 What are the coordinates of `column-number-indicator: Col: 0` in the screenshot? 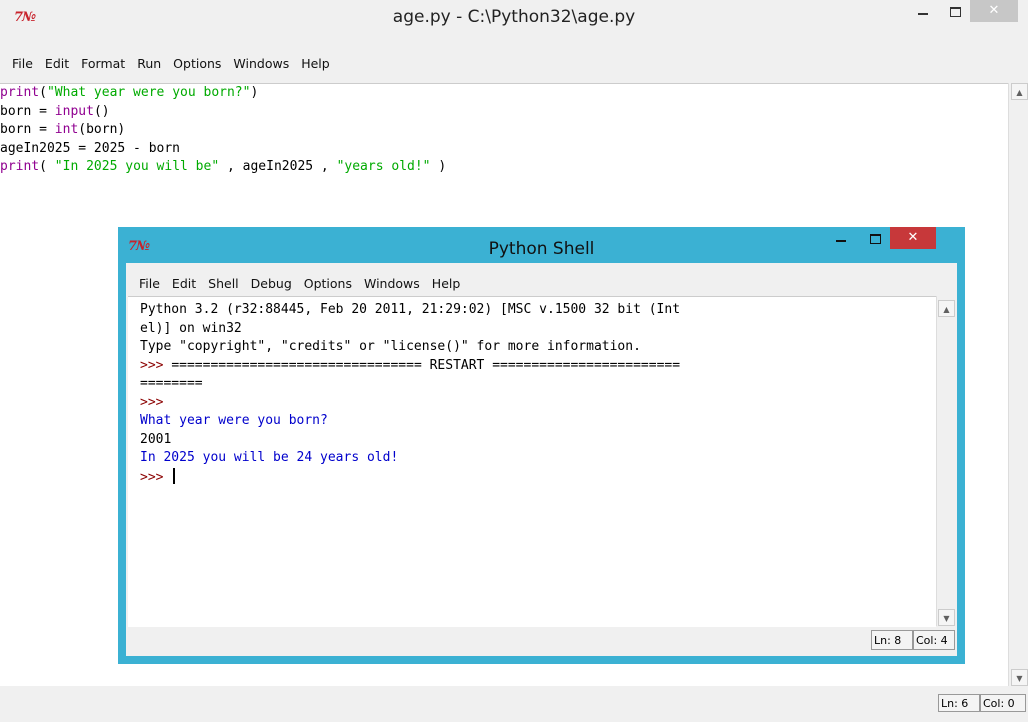 It's located at (1003, 703).